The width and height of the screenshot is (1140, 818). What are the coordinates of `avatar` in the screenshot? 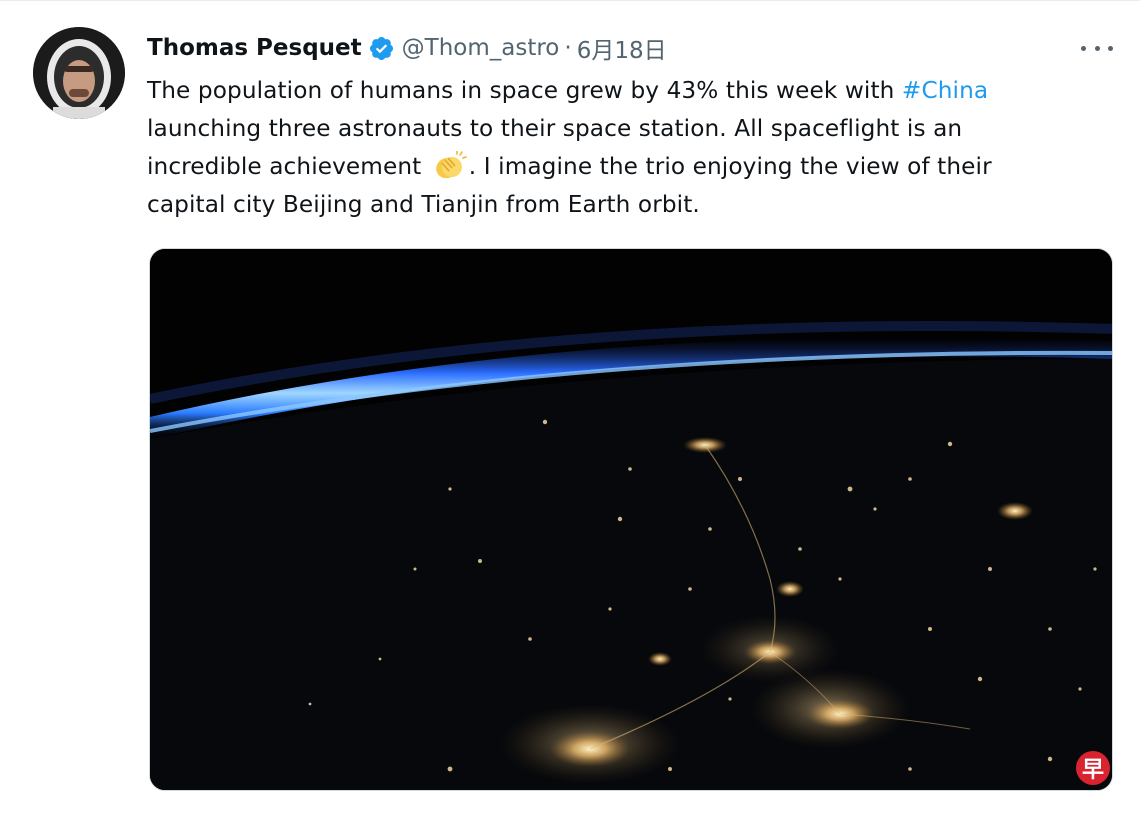 It's located at (79, 73).